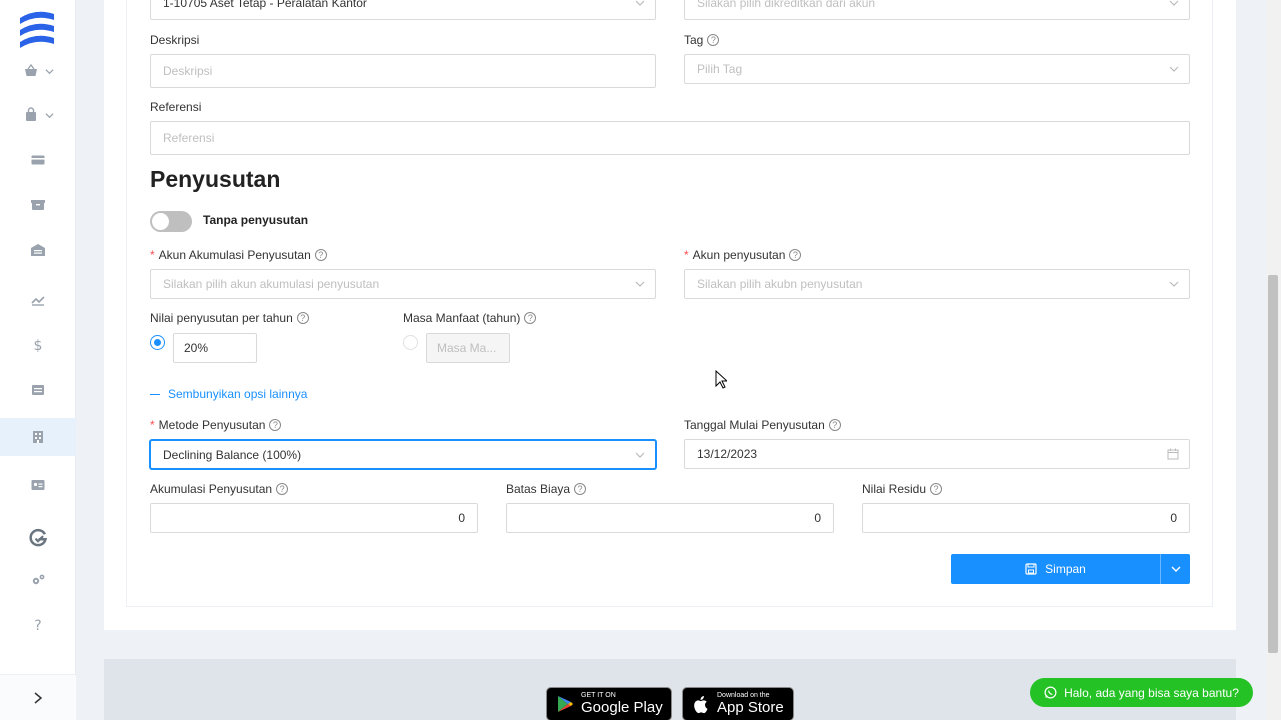 This screenshot has width=1281, height=720. I want to click on tag-placeholder: Pilih Tag, so click(720, 69).